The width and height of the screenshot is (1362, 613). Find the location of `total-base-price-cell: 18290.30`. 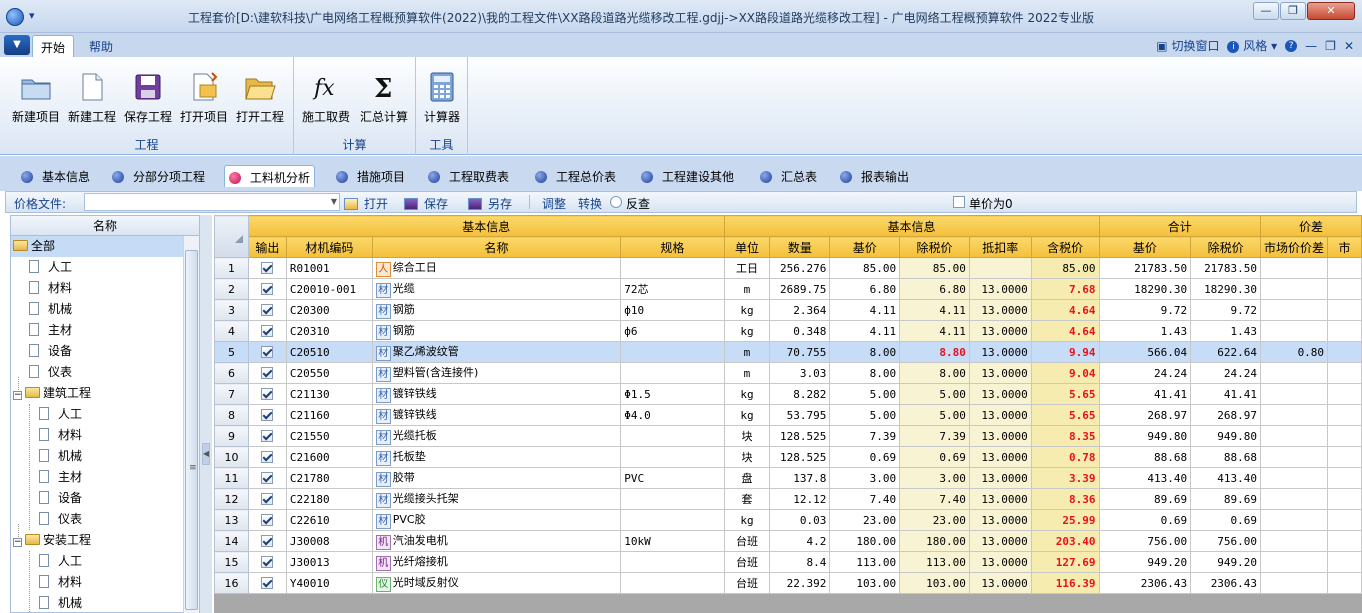

total-base-price-cell: 18290.30 is located at coordinates (1145, 289).